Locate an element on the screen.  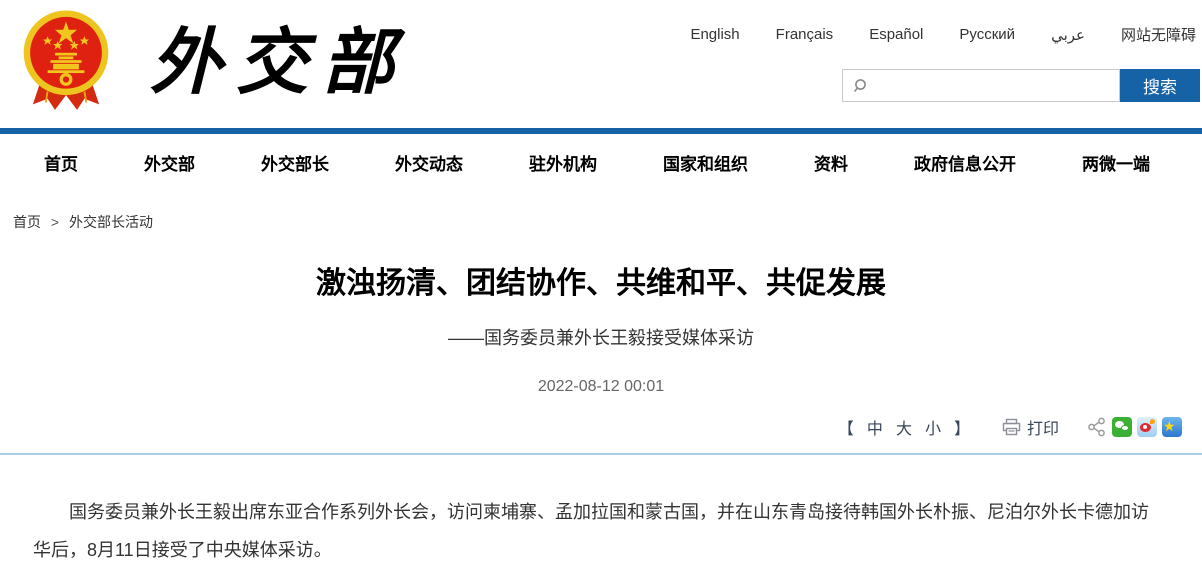
lang-link-francais: Français is located at coordinates (805, 34).